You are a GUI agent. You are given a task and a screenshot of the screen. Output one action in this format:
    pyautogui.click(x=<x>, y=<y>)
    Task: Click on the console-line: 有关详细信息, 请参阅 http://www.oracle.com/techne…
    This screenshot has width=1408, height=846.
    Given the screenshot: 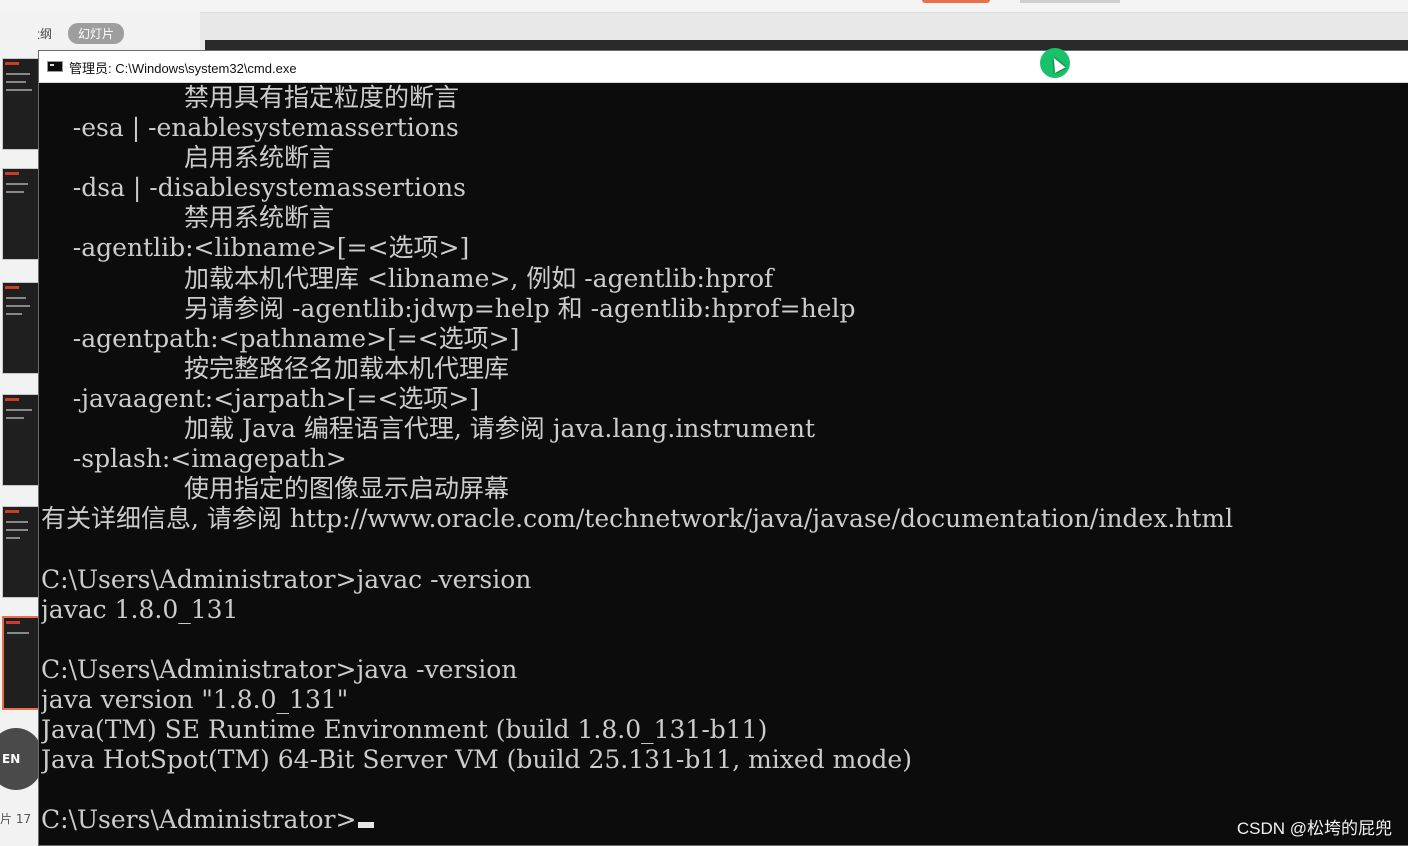 What is the action you would take?
    pyautogui.click(x=637, y=519)
    